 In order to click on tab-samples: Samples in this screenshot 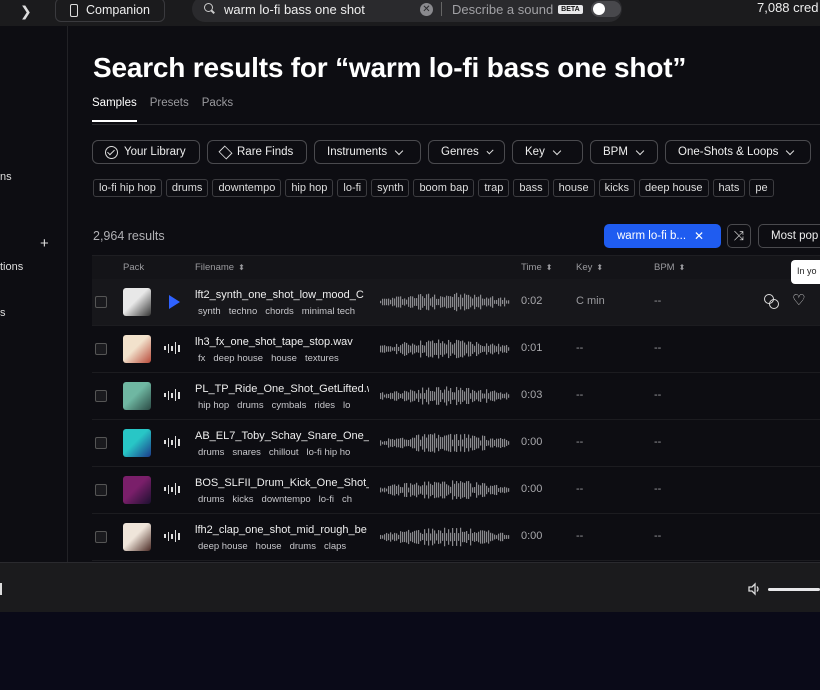, I will do `click(114, 109)`.